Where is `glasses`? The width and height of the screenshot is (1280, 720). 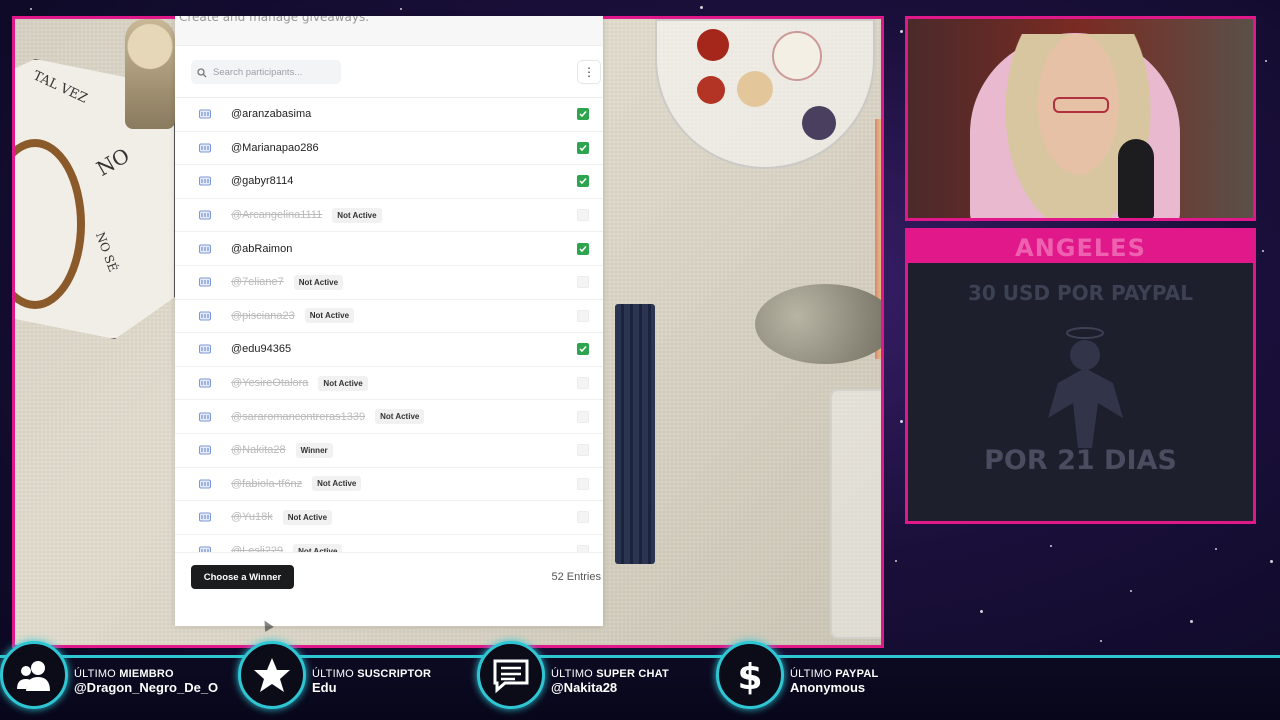 glasses is located at coordinates (1081, 105).